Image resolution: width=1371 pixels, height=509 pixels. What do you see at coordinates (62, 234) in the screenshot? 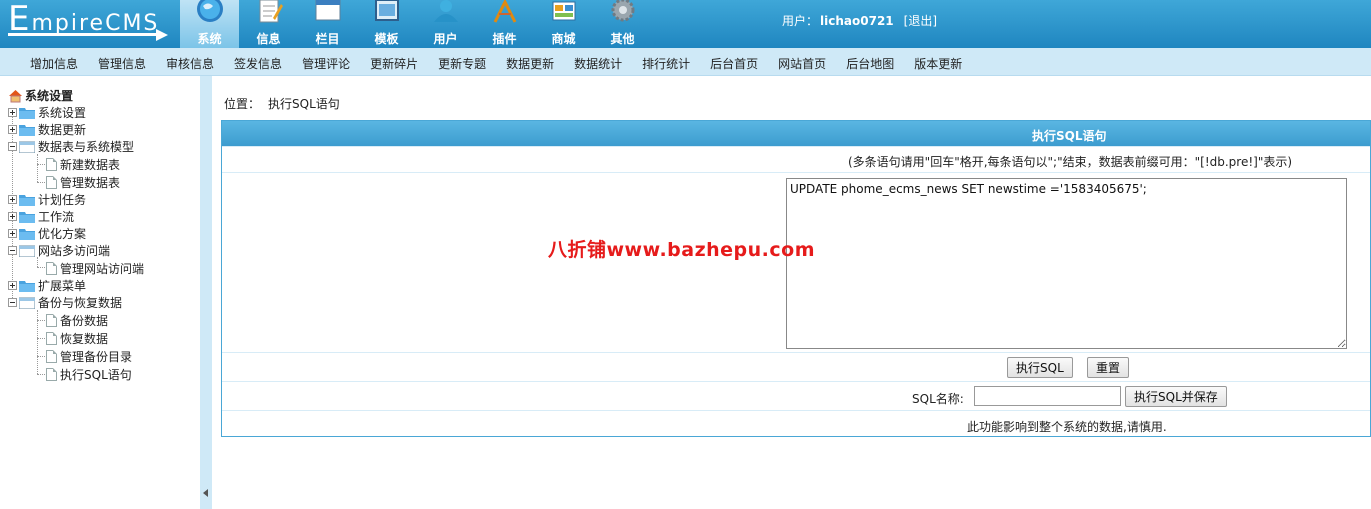
I see `tree-item-label: 优化方案` at bounding box center [62, 234].